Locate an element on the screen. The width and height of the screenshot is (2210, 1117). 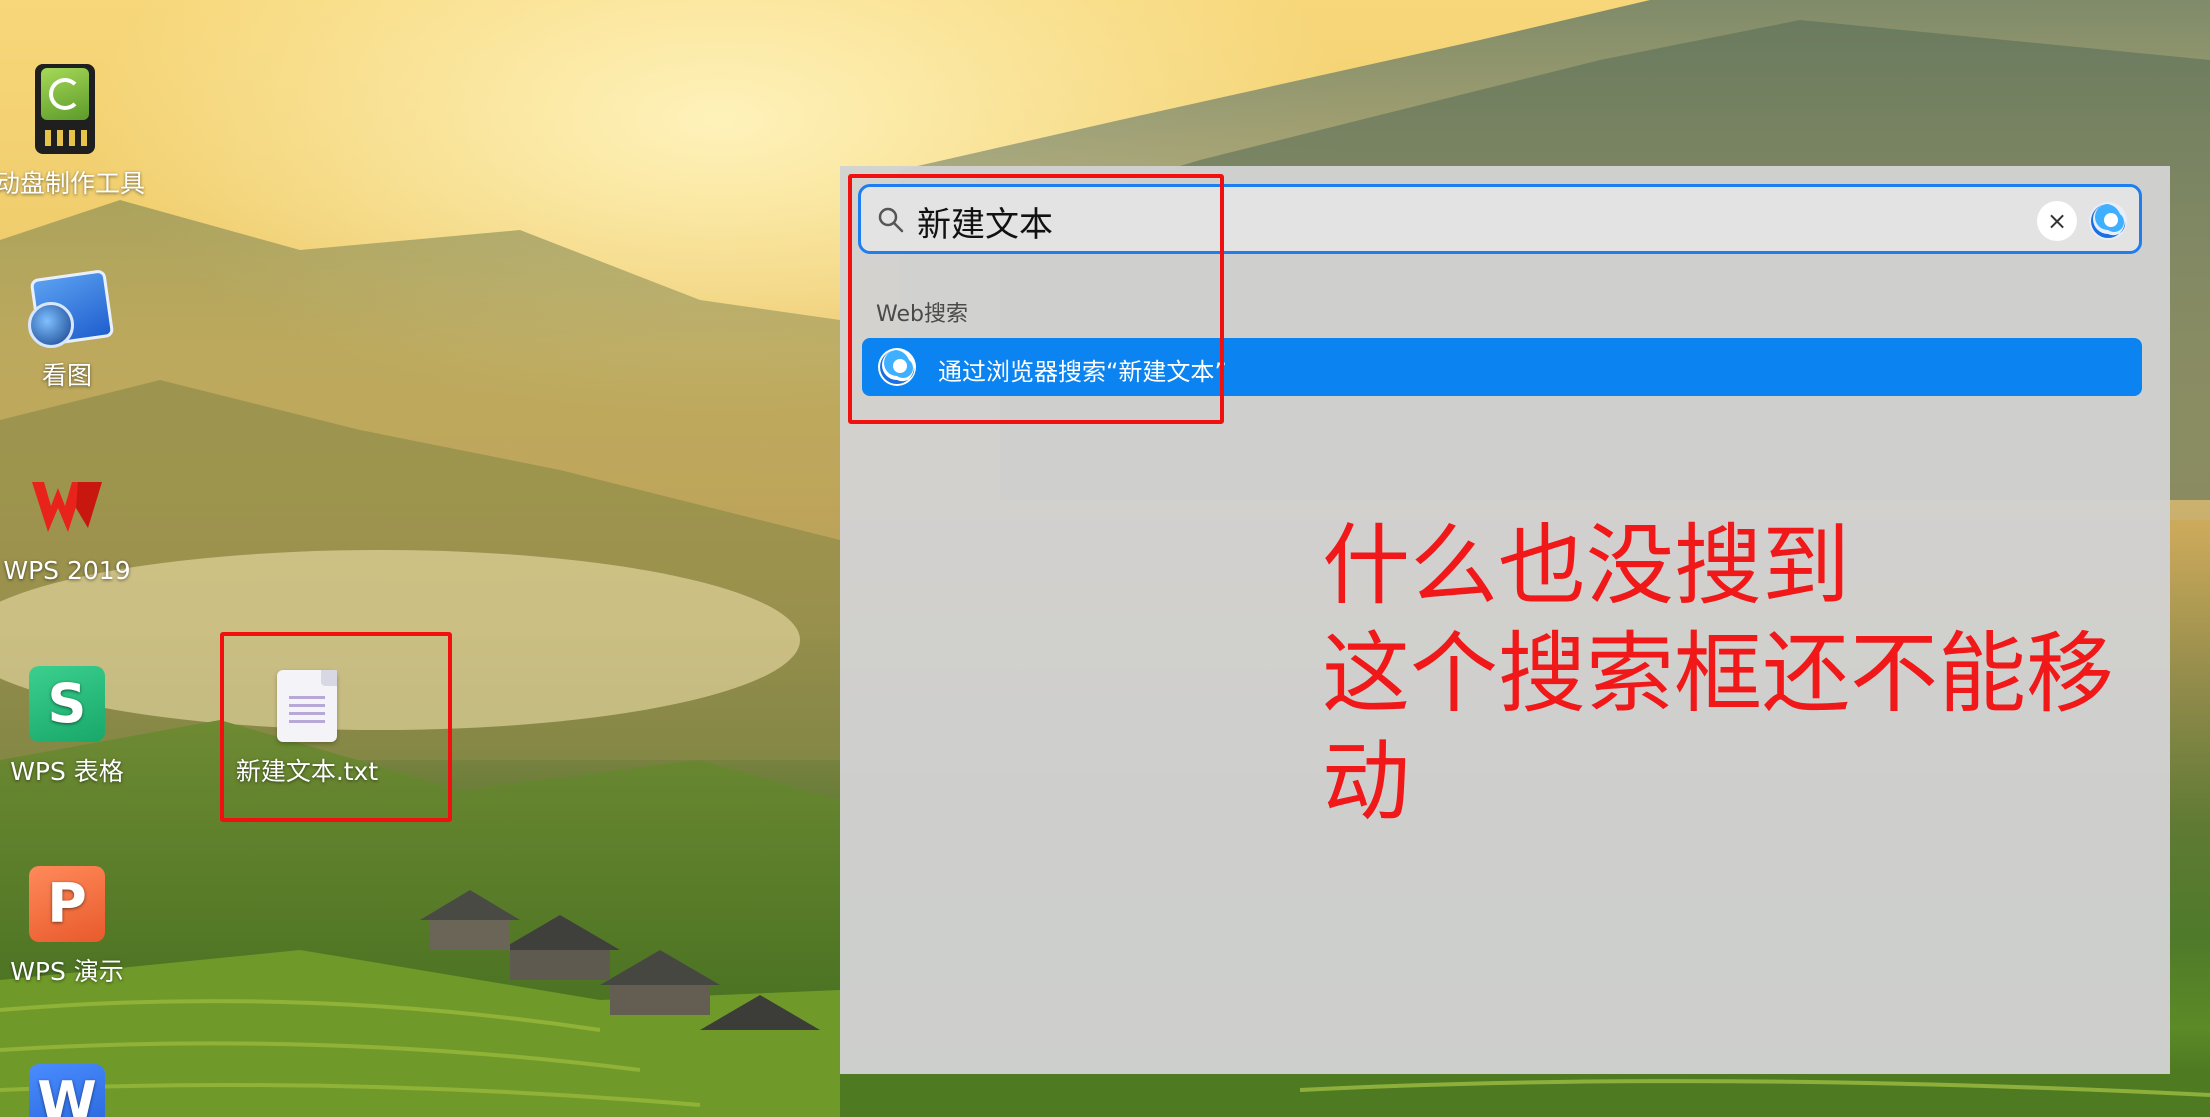
annotation-box-search is located at coordinates (1036, 299).